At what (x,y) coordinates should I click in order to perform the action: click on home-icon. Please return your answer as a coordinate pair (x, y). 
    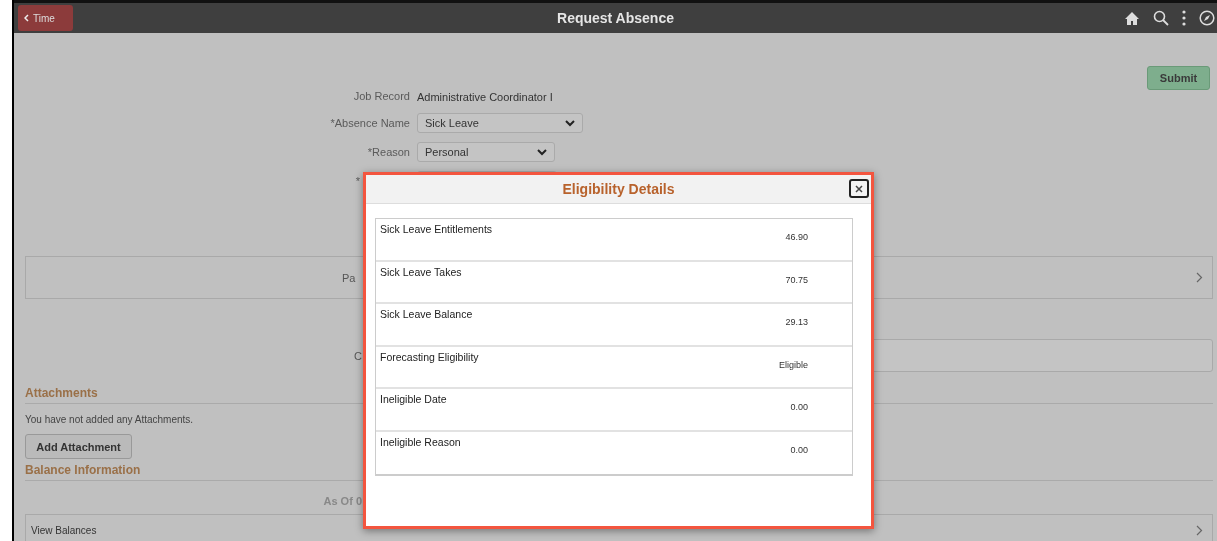
    Looking at the image, I should click on (1132, 18).